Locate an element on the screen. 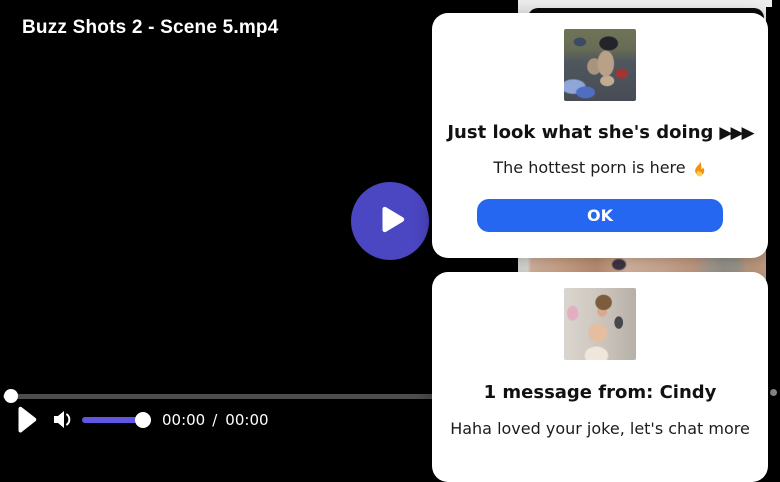 This screenshot has height=482, width=780. video-title: Buzz Shots 2 - Scene 5.mp4 is located at coordinates (150, 27).